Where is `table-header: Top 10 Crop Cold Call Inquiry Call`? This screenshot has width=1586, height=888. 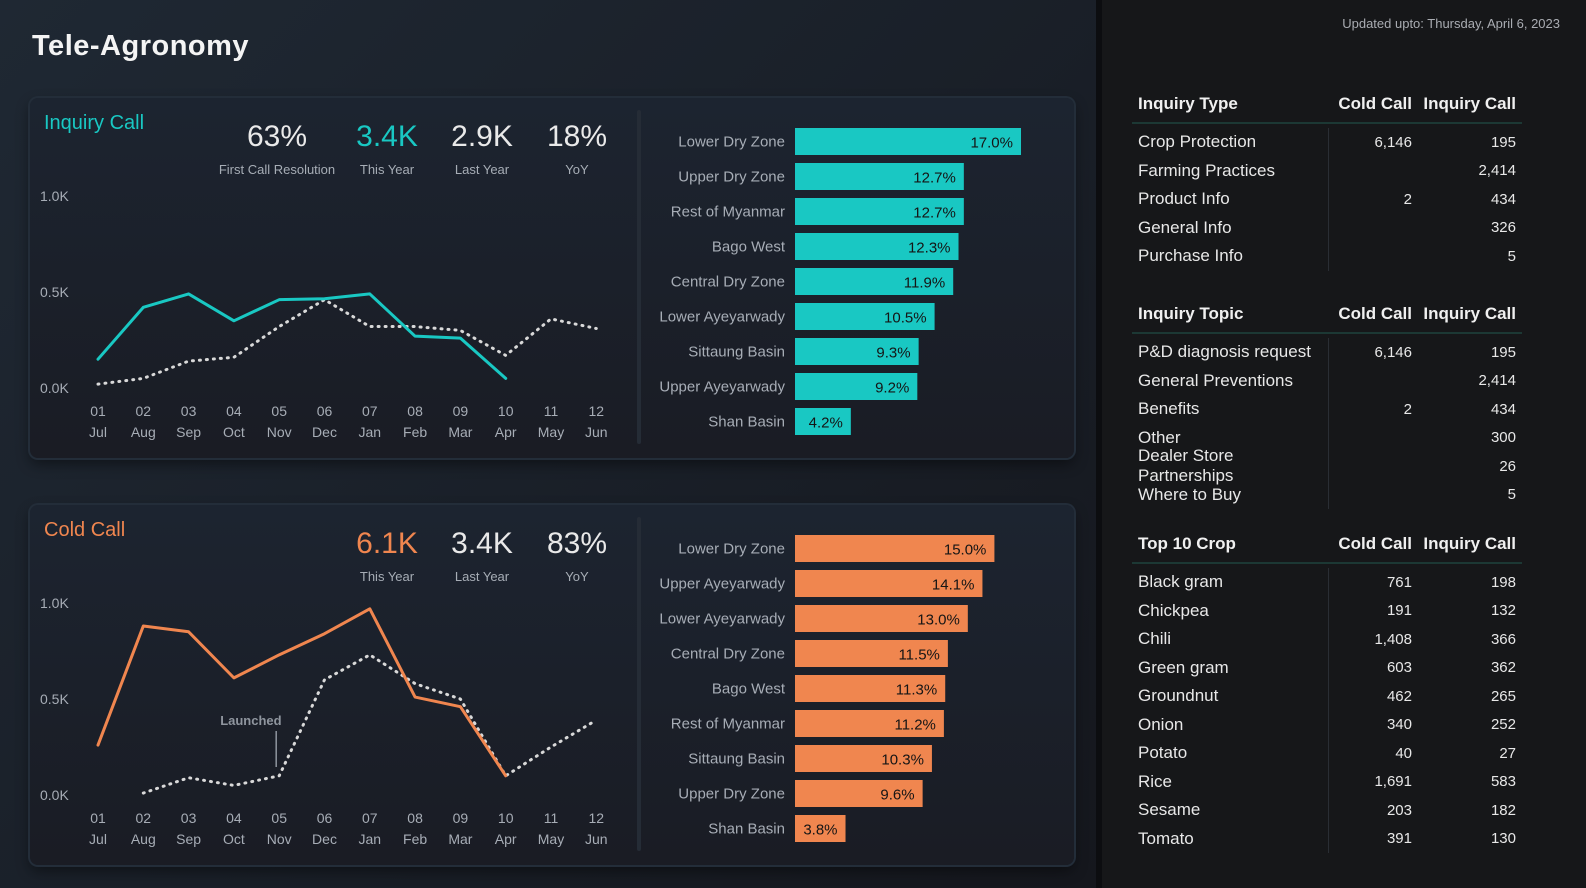
table-header: Top 10 Crop Cold Call Inquiry Call is located at coordinates (1327, 545).